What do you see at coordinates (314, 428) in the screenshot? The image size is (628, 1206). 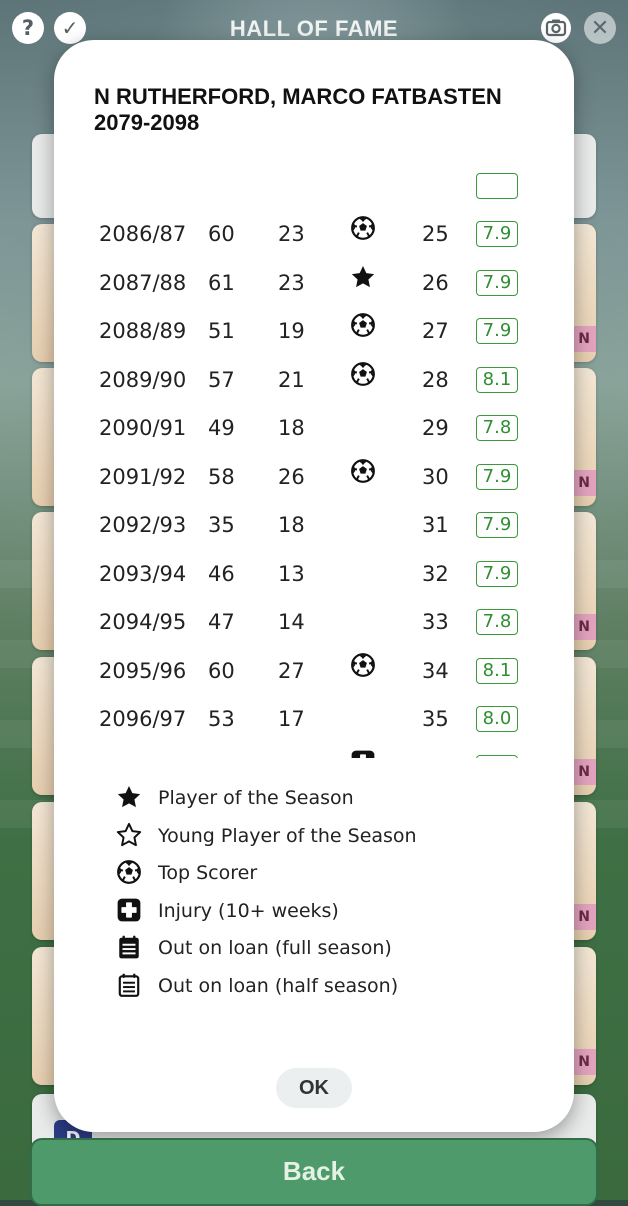 I see `table-row: 2090/91 49 18 29 7.8` at bounding box center [314, 428].